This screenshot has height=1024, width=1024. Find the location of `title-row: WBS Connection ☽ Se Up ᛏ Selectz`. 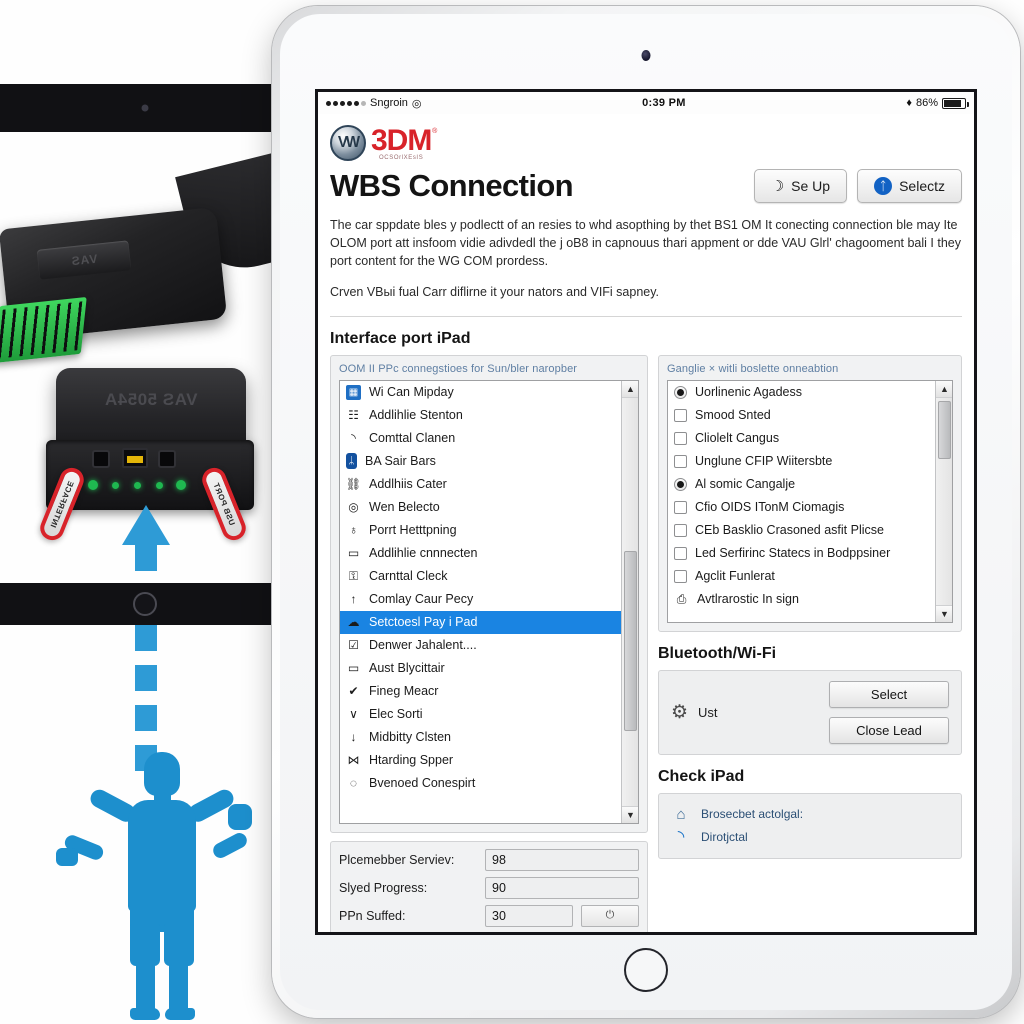

title-row: WBS Connection ☽ Se Up ᛏ Selectz is located at coordinates (646, 186).